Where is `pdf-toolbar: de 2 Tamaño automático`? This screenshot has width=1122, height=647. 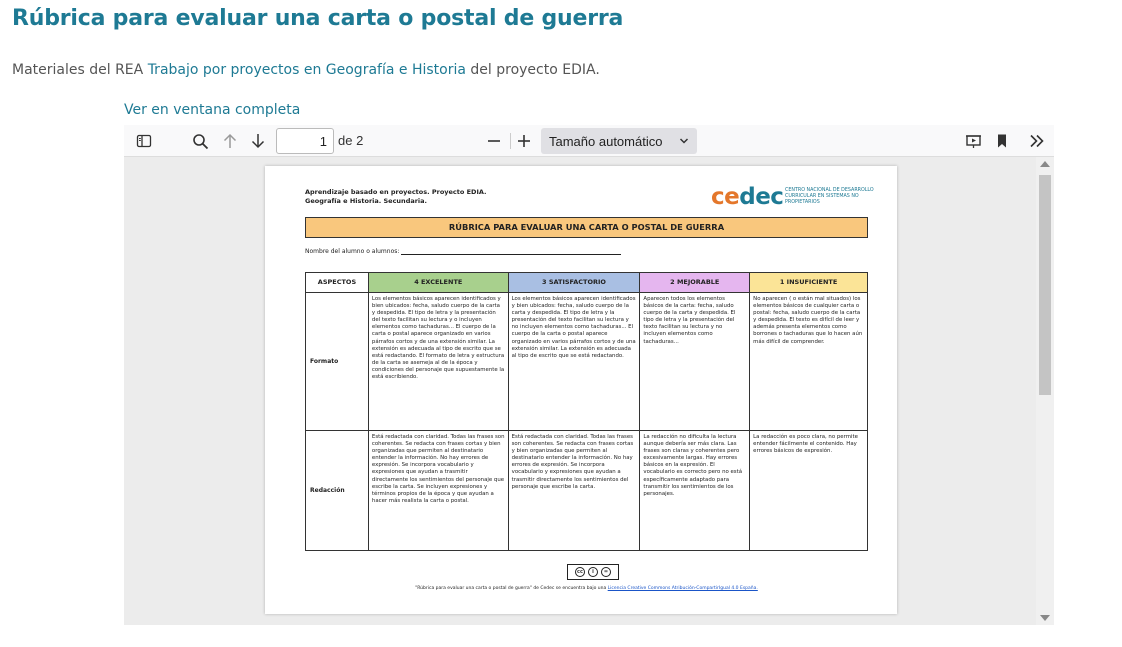
pdf-toolbar: de 2 Tamaño automático is located at coordinates (589, 141).